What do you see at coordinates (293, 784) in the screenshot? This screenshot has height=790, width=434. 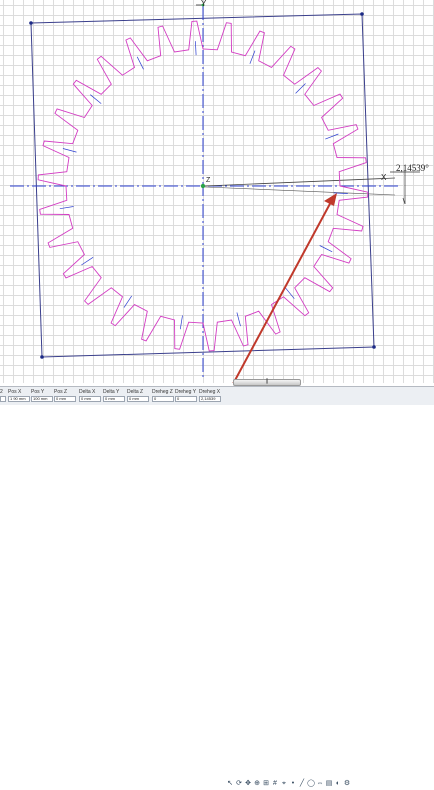 I see `point-icon: •` at bounding box center [293, 784].